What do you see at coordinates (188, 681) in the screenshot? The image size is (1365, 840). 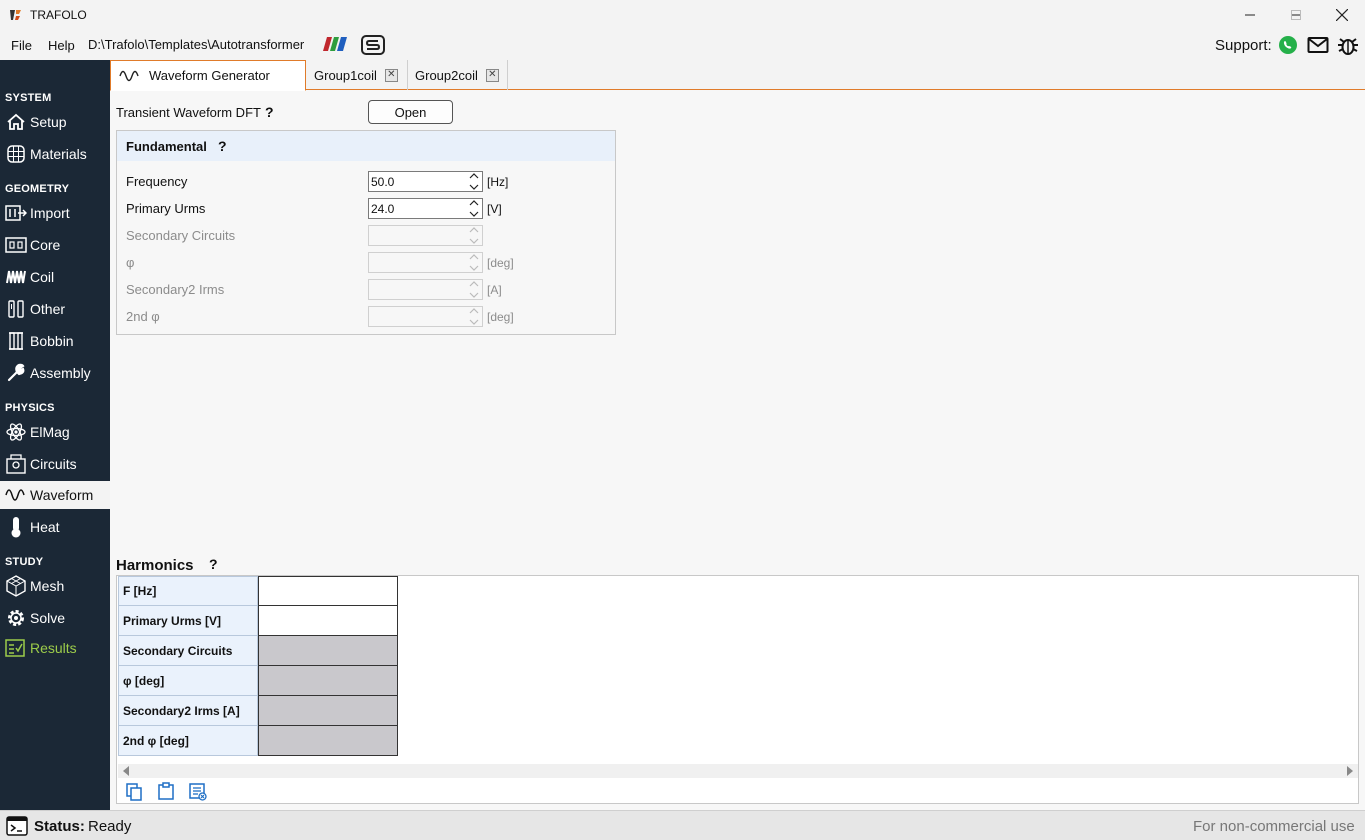 I see `row-header: φ [deg]` at bounding box center [188, 681].